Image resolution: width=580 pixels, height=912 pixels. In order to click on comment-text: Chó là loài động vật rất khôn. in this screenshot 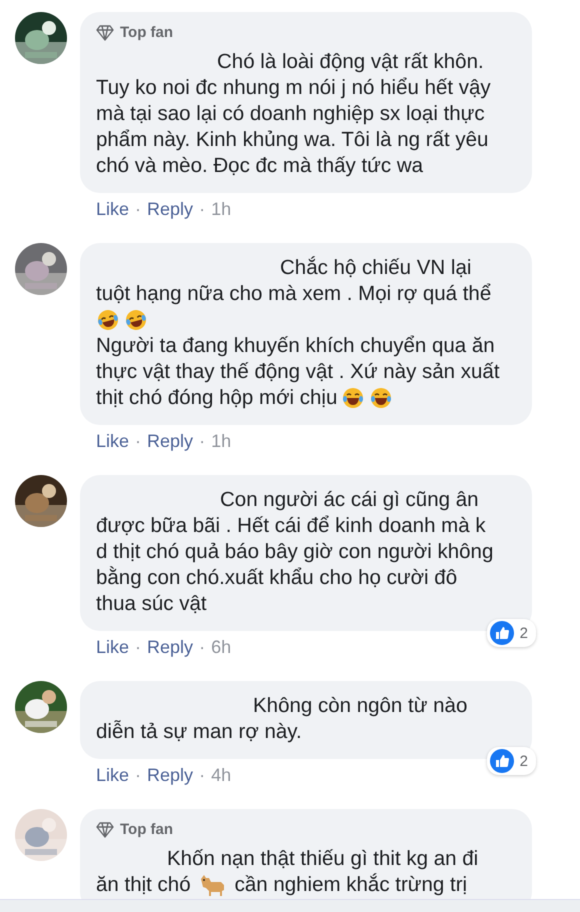, I will do `click(350, 62)`.